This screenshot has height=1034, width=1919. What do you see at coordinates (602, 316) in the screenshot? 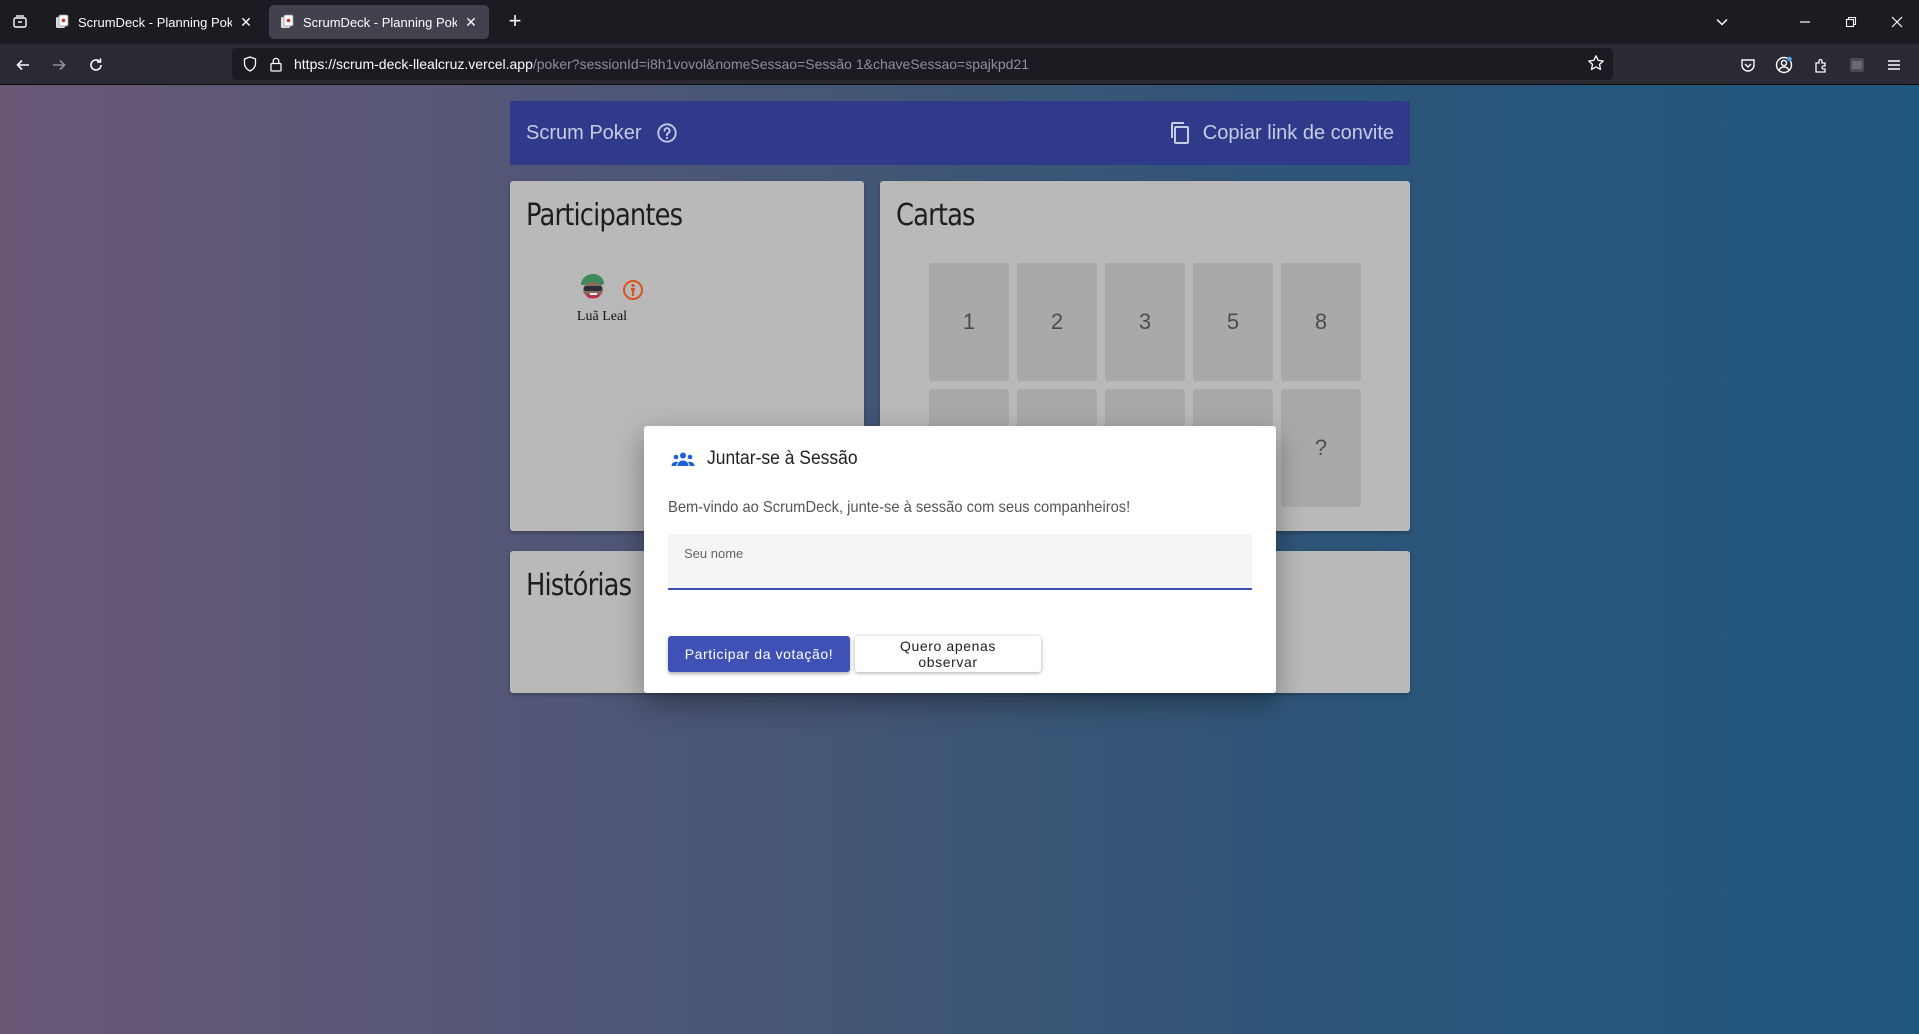
I see `participant-name: Luã Leal` at bounding box center [602, 316].